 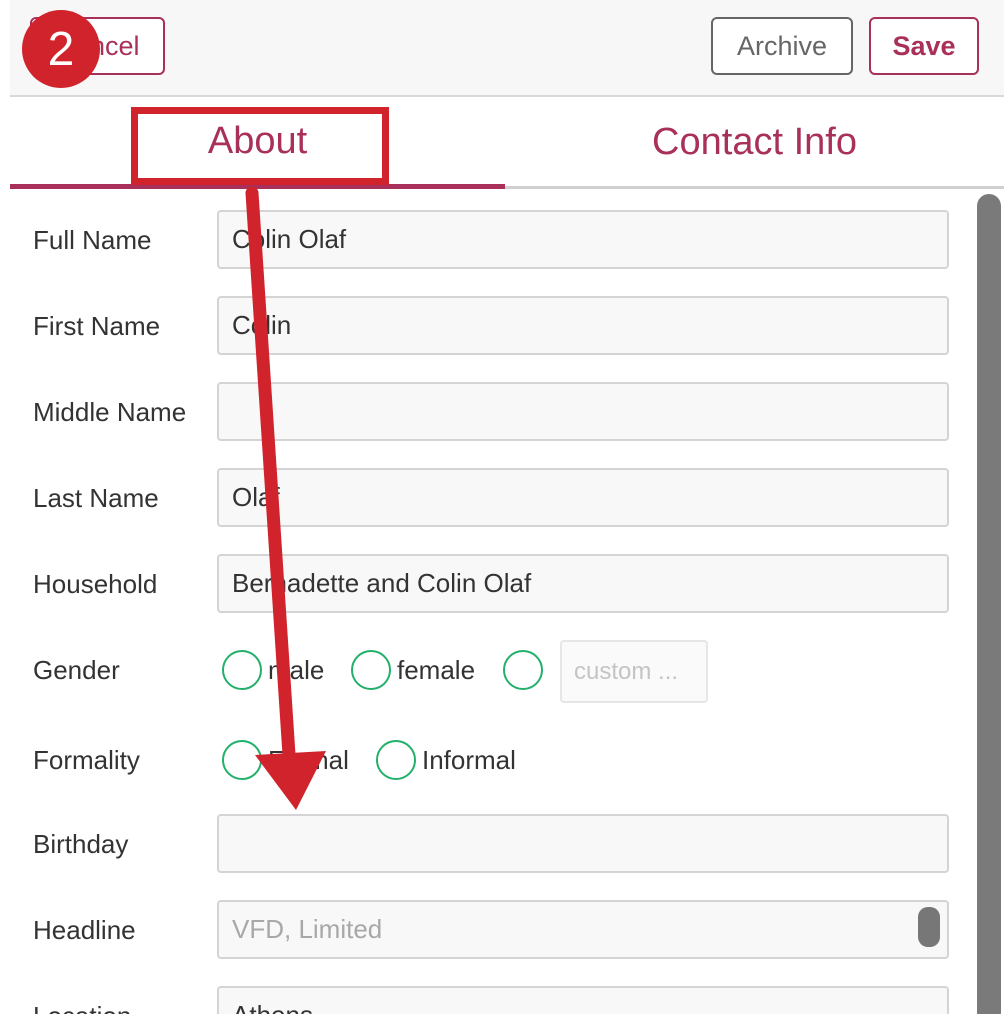 What do you see at coordinates (469, 759) in the screenshot?
I see `formality-informal-label: Informal` at bounding box center [469, 759].